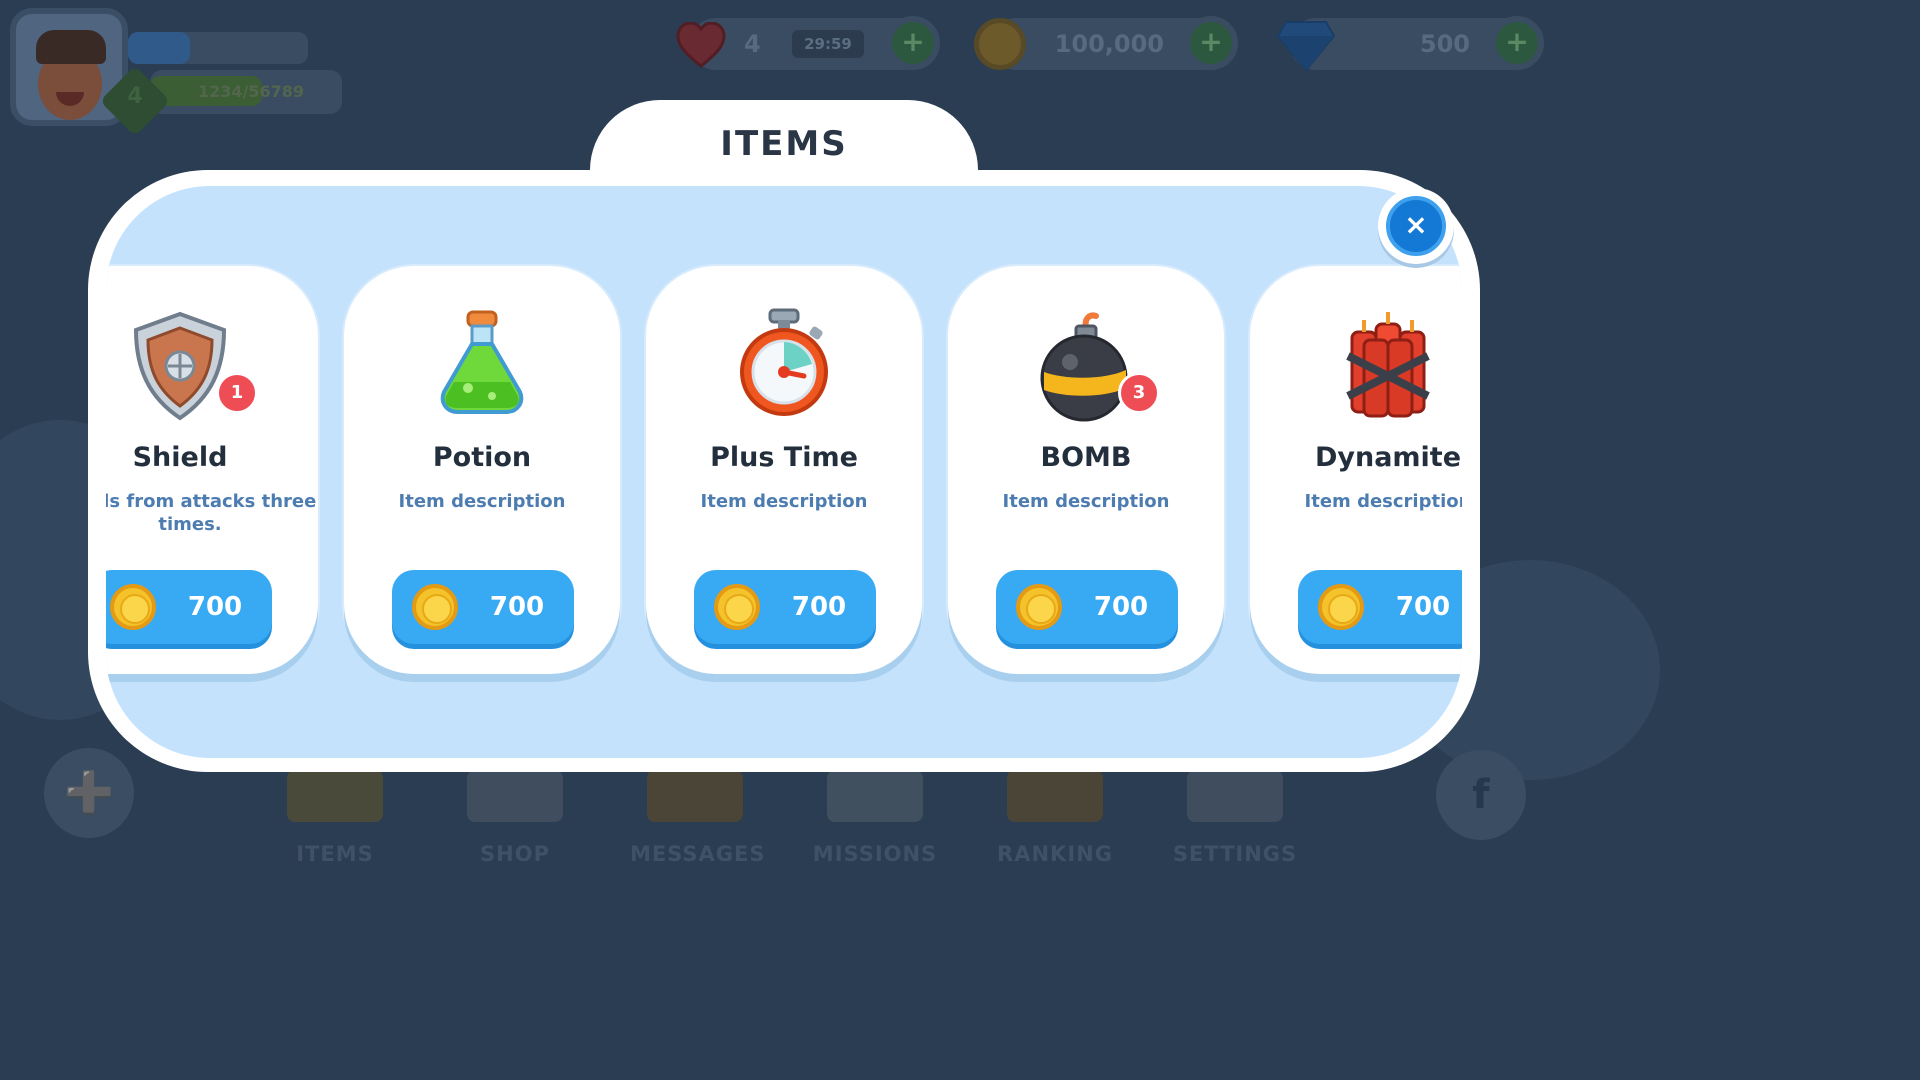 Image resolution: width=1920 pixels, height=1080 pixels. I want to click on nav-settings: SETTINGS, so click(1235, 818).